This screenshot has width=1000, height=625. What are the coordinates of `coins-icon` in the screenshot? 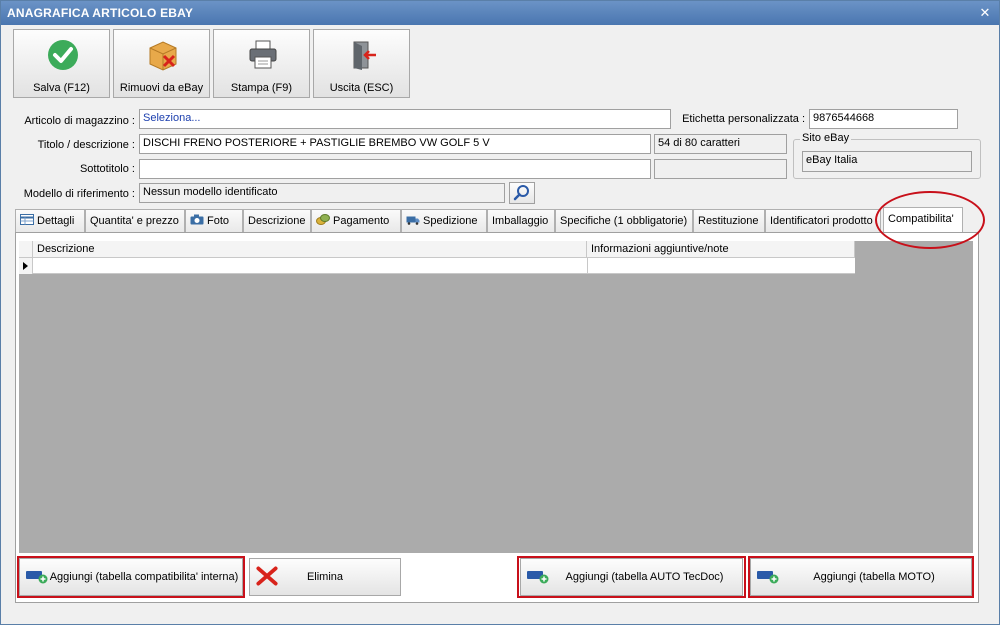 It's located at (323, 219).